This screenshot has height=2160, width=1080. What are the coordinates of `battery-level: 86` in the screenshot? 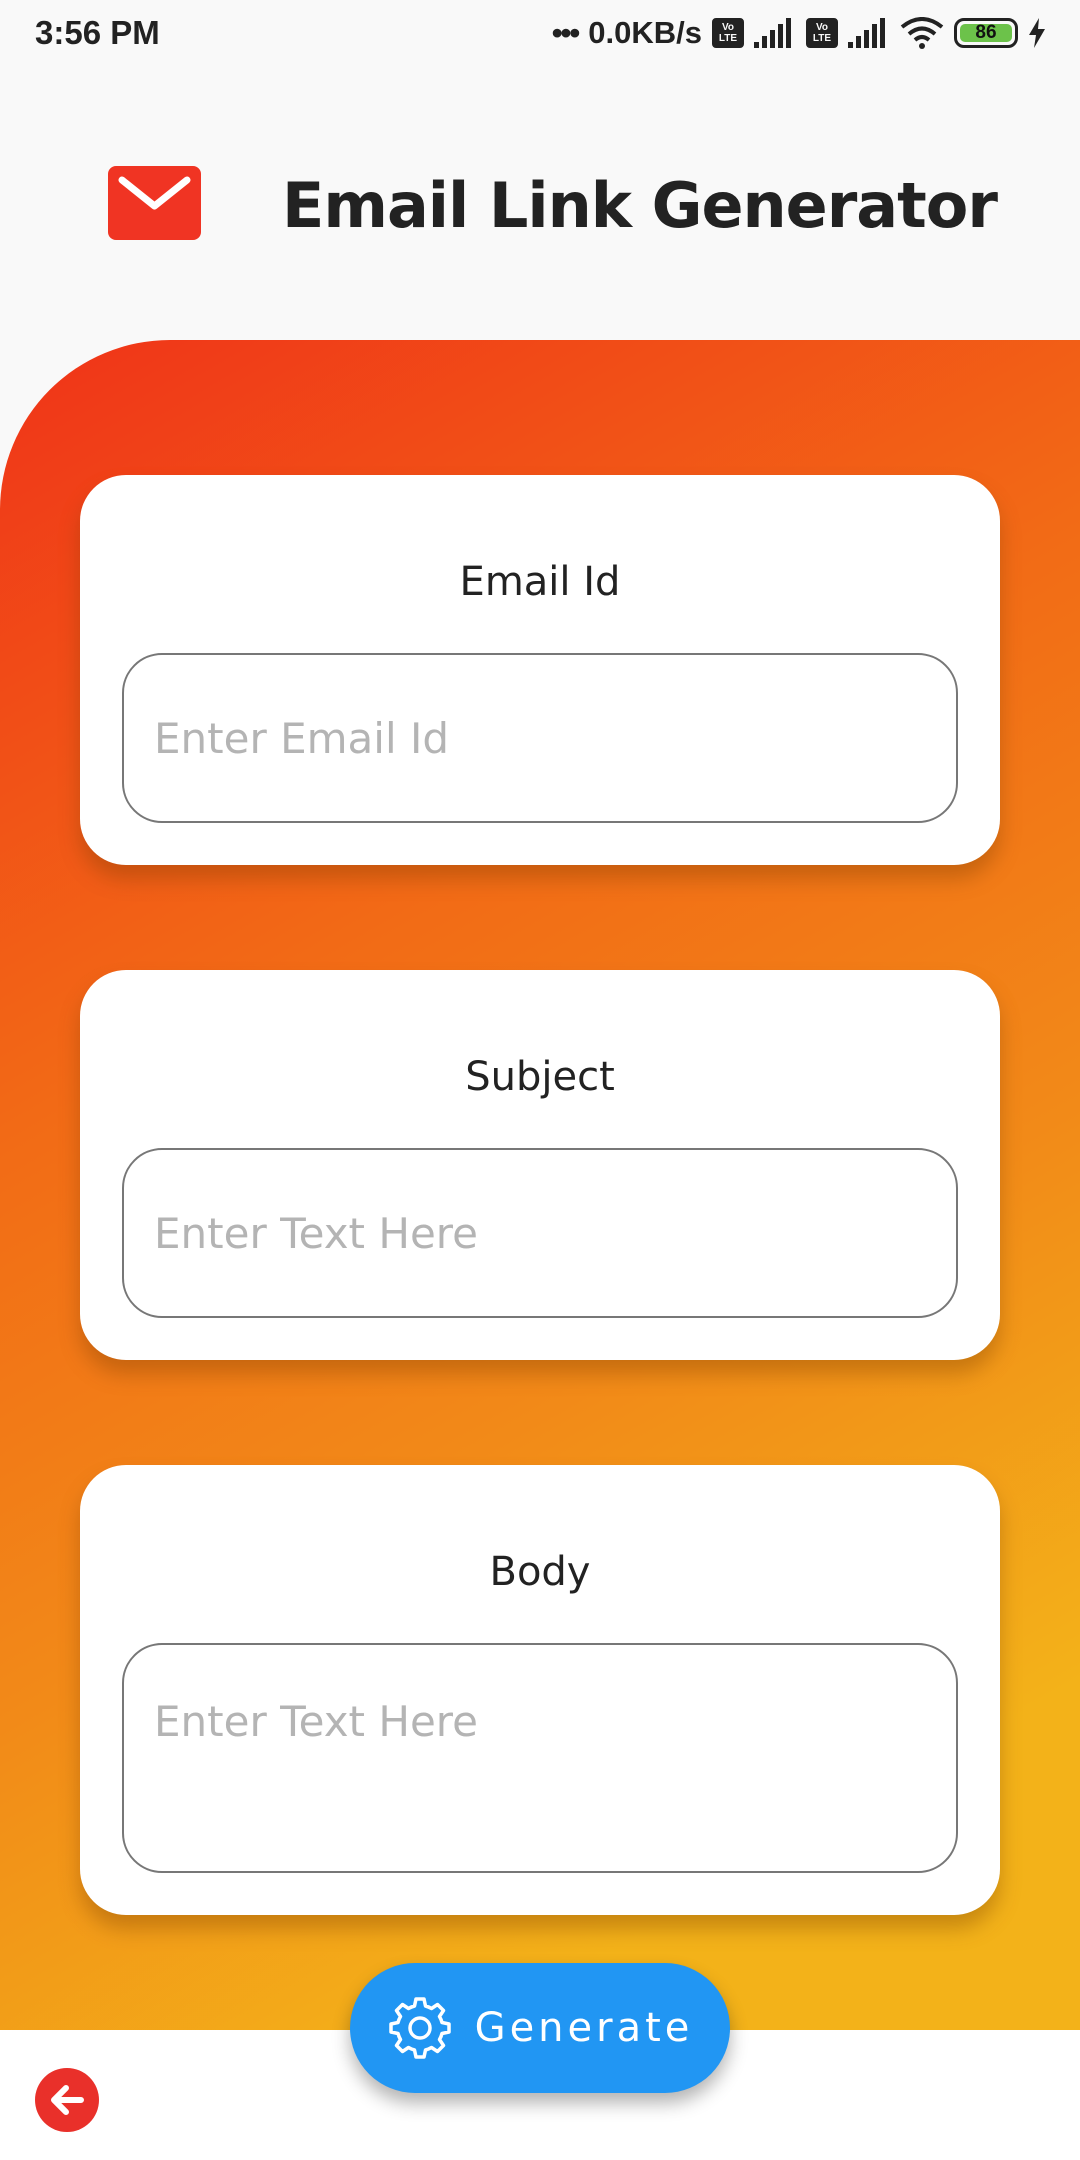 It's located at (986, 32).